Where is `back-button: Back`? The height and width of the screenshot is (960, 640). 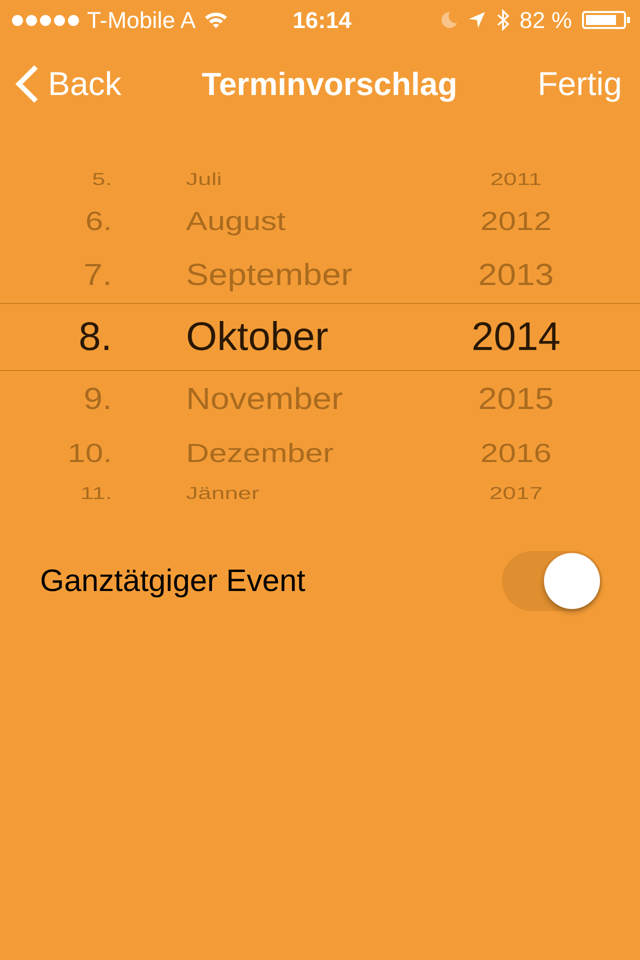
back-button: Back is located at coordinates (68, 84).